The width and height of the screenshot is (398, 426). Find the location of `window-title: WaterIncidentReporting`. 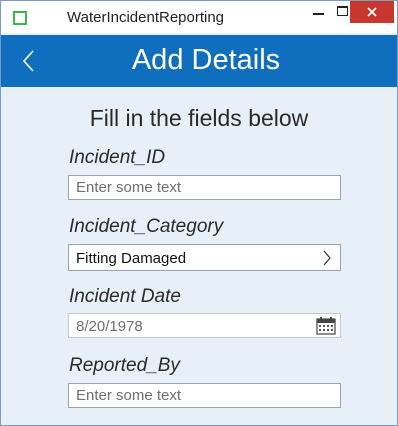

window-title: WaterIncidentReporting is located at coordinates (146, 17).